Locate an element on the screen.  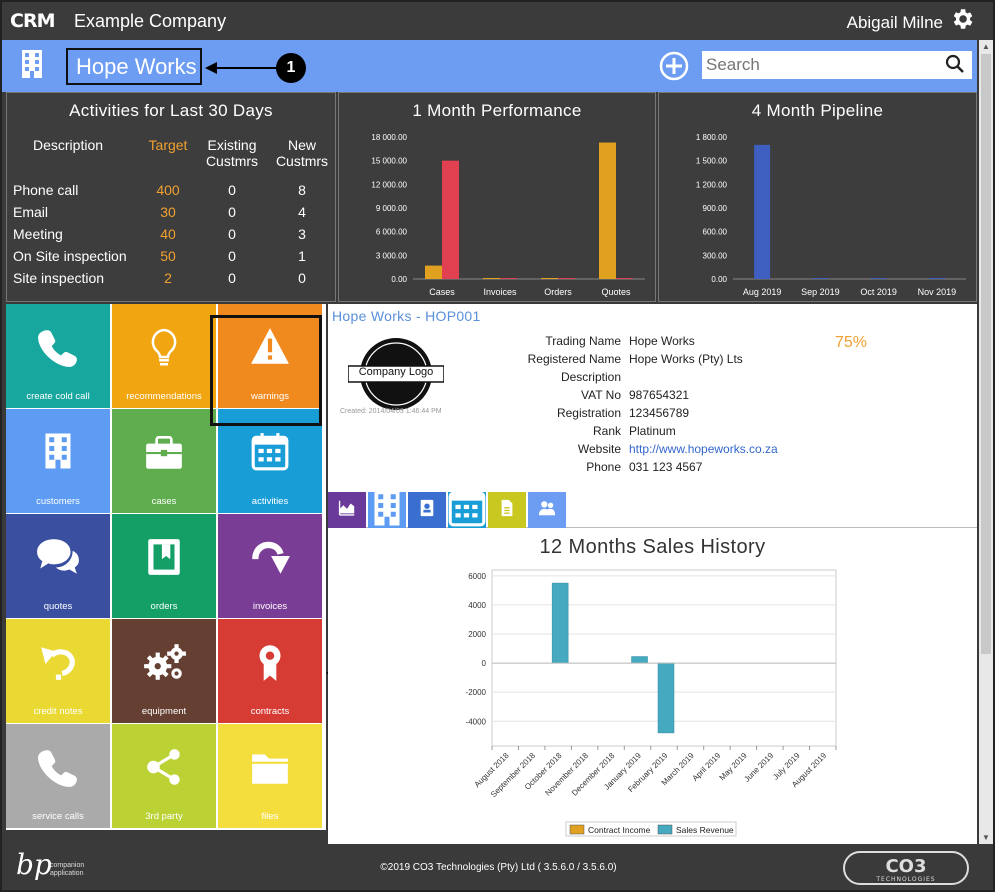
y-tick-label: 2000 is located at coordinates (477, 634).